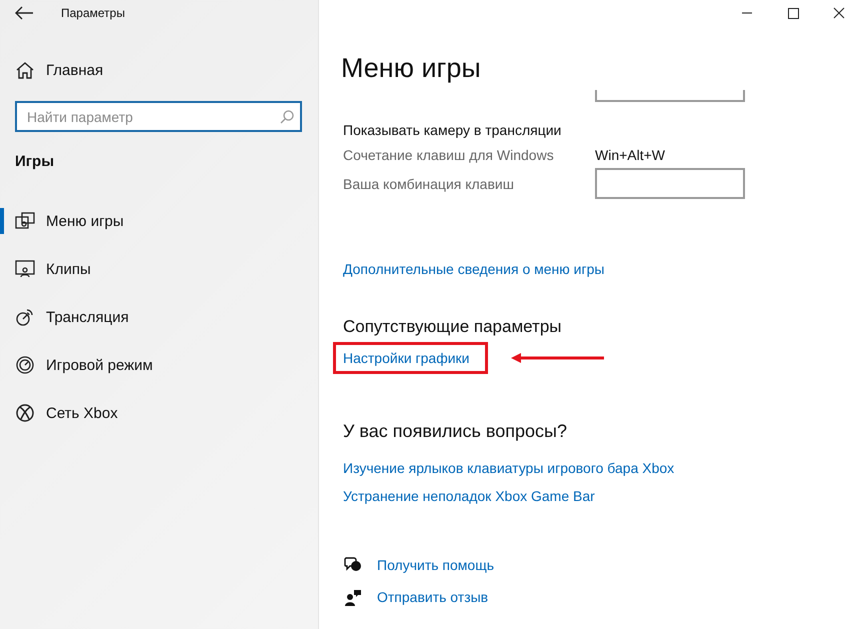  What do you see at coordinates (435, 565) in the screenshot?
I see `get-help-link: Получить помощь` at bounding box center [435, 565].